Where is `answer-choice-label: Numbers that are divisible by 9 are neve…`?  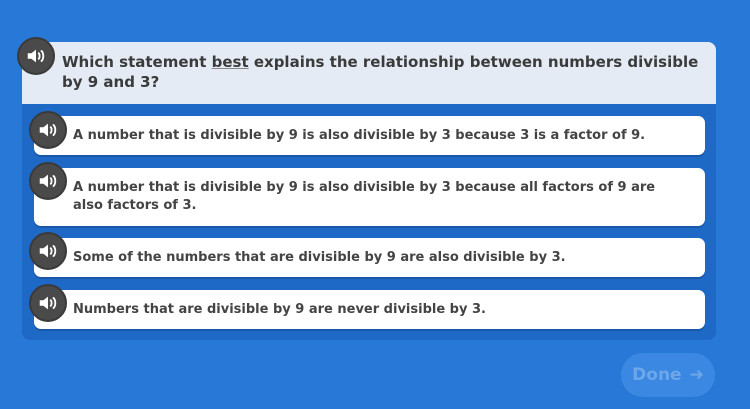 answer-choice-label: Numbers that are divisible by 9 are neve… is located at coordinates (279, 309).